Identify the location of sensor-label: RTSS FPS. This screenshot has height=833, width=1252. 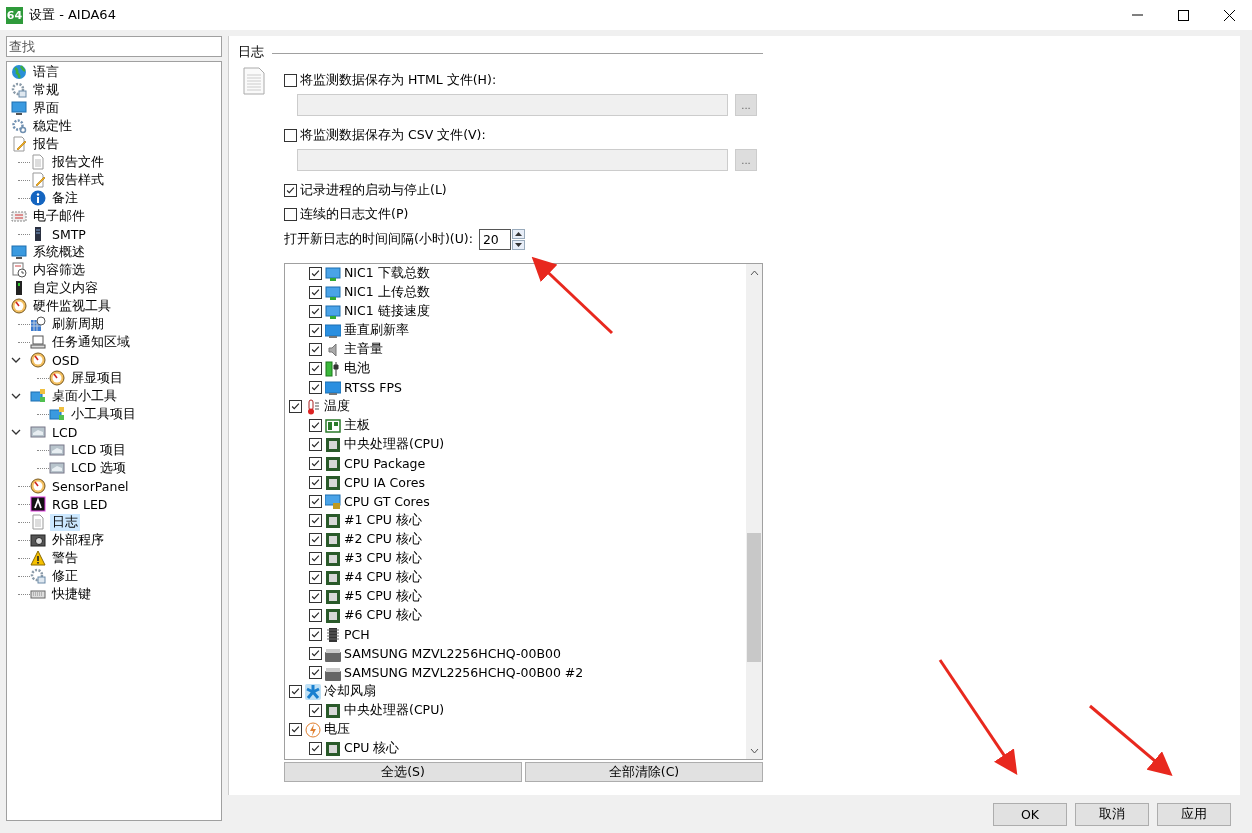
(373, 387).